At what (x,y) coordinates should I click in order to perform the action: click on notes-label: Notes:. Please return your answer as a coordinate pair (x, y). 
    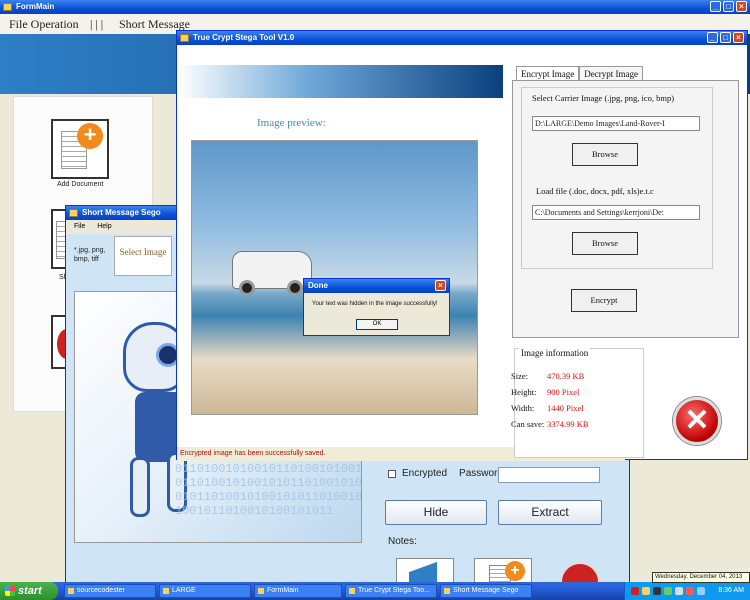
    Looking at the image, I should click on (402, 541).